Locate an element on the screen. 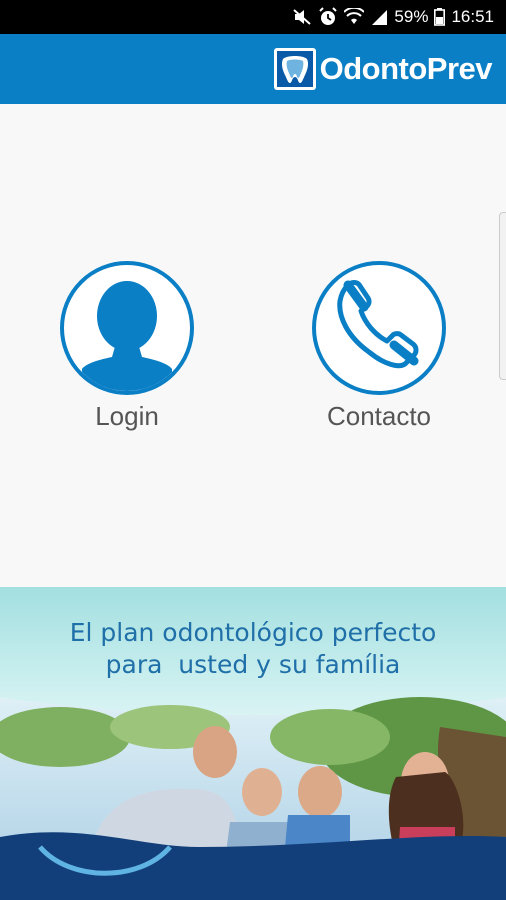 The image size is (506, 900). brand-logo-group: OdontoPrev is located at coordinates (383, 69).